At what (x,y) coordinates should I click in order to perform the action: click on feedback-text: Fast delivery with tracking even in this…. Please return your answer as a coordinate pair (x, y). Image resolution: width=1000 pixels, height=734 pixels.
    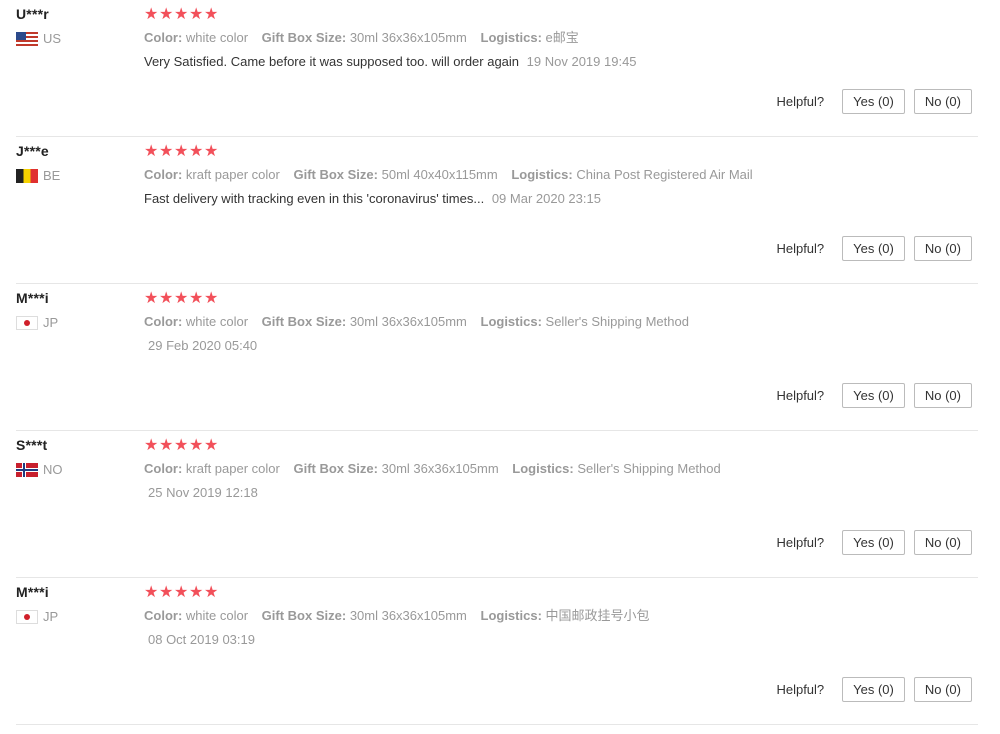
    Looking at the image, I should click on (314, 198).